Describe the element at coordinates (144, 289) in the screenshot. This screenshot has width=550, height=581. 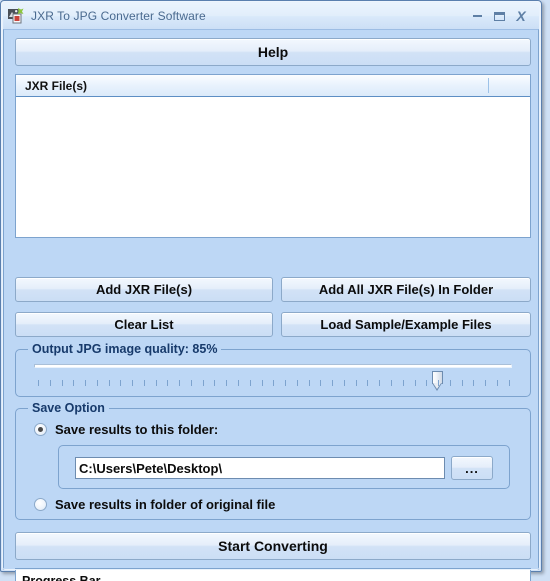
I see `add-jxr-files-button: Add JXR File(s)` at that location.